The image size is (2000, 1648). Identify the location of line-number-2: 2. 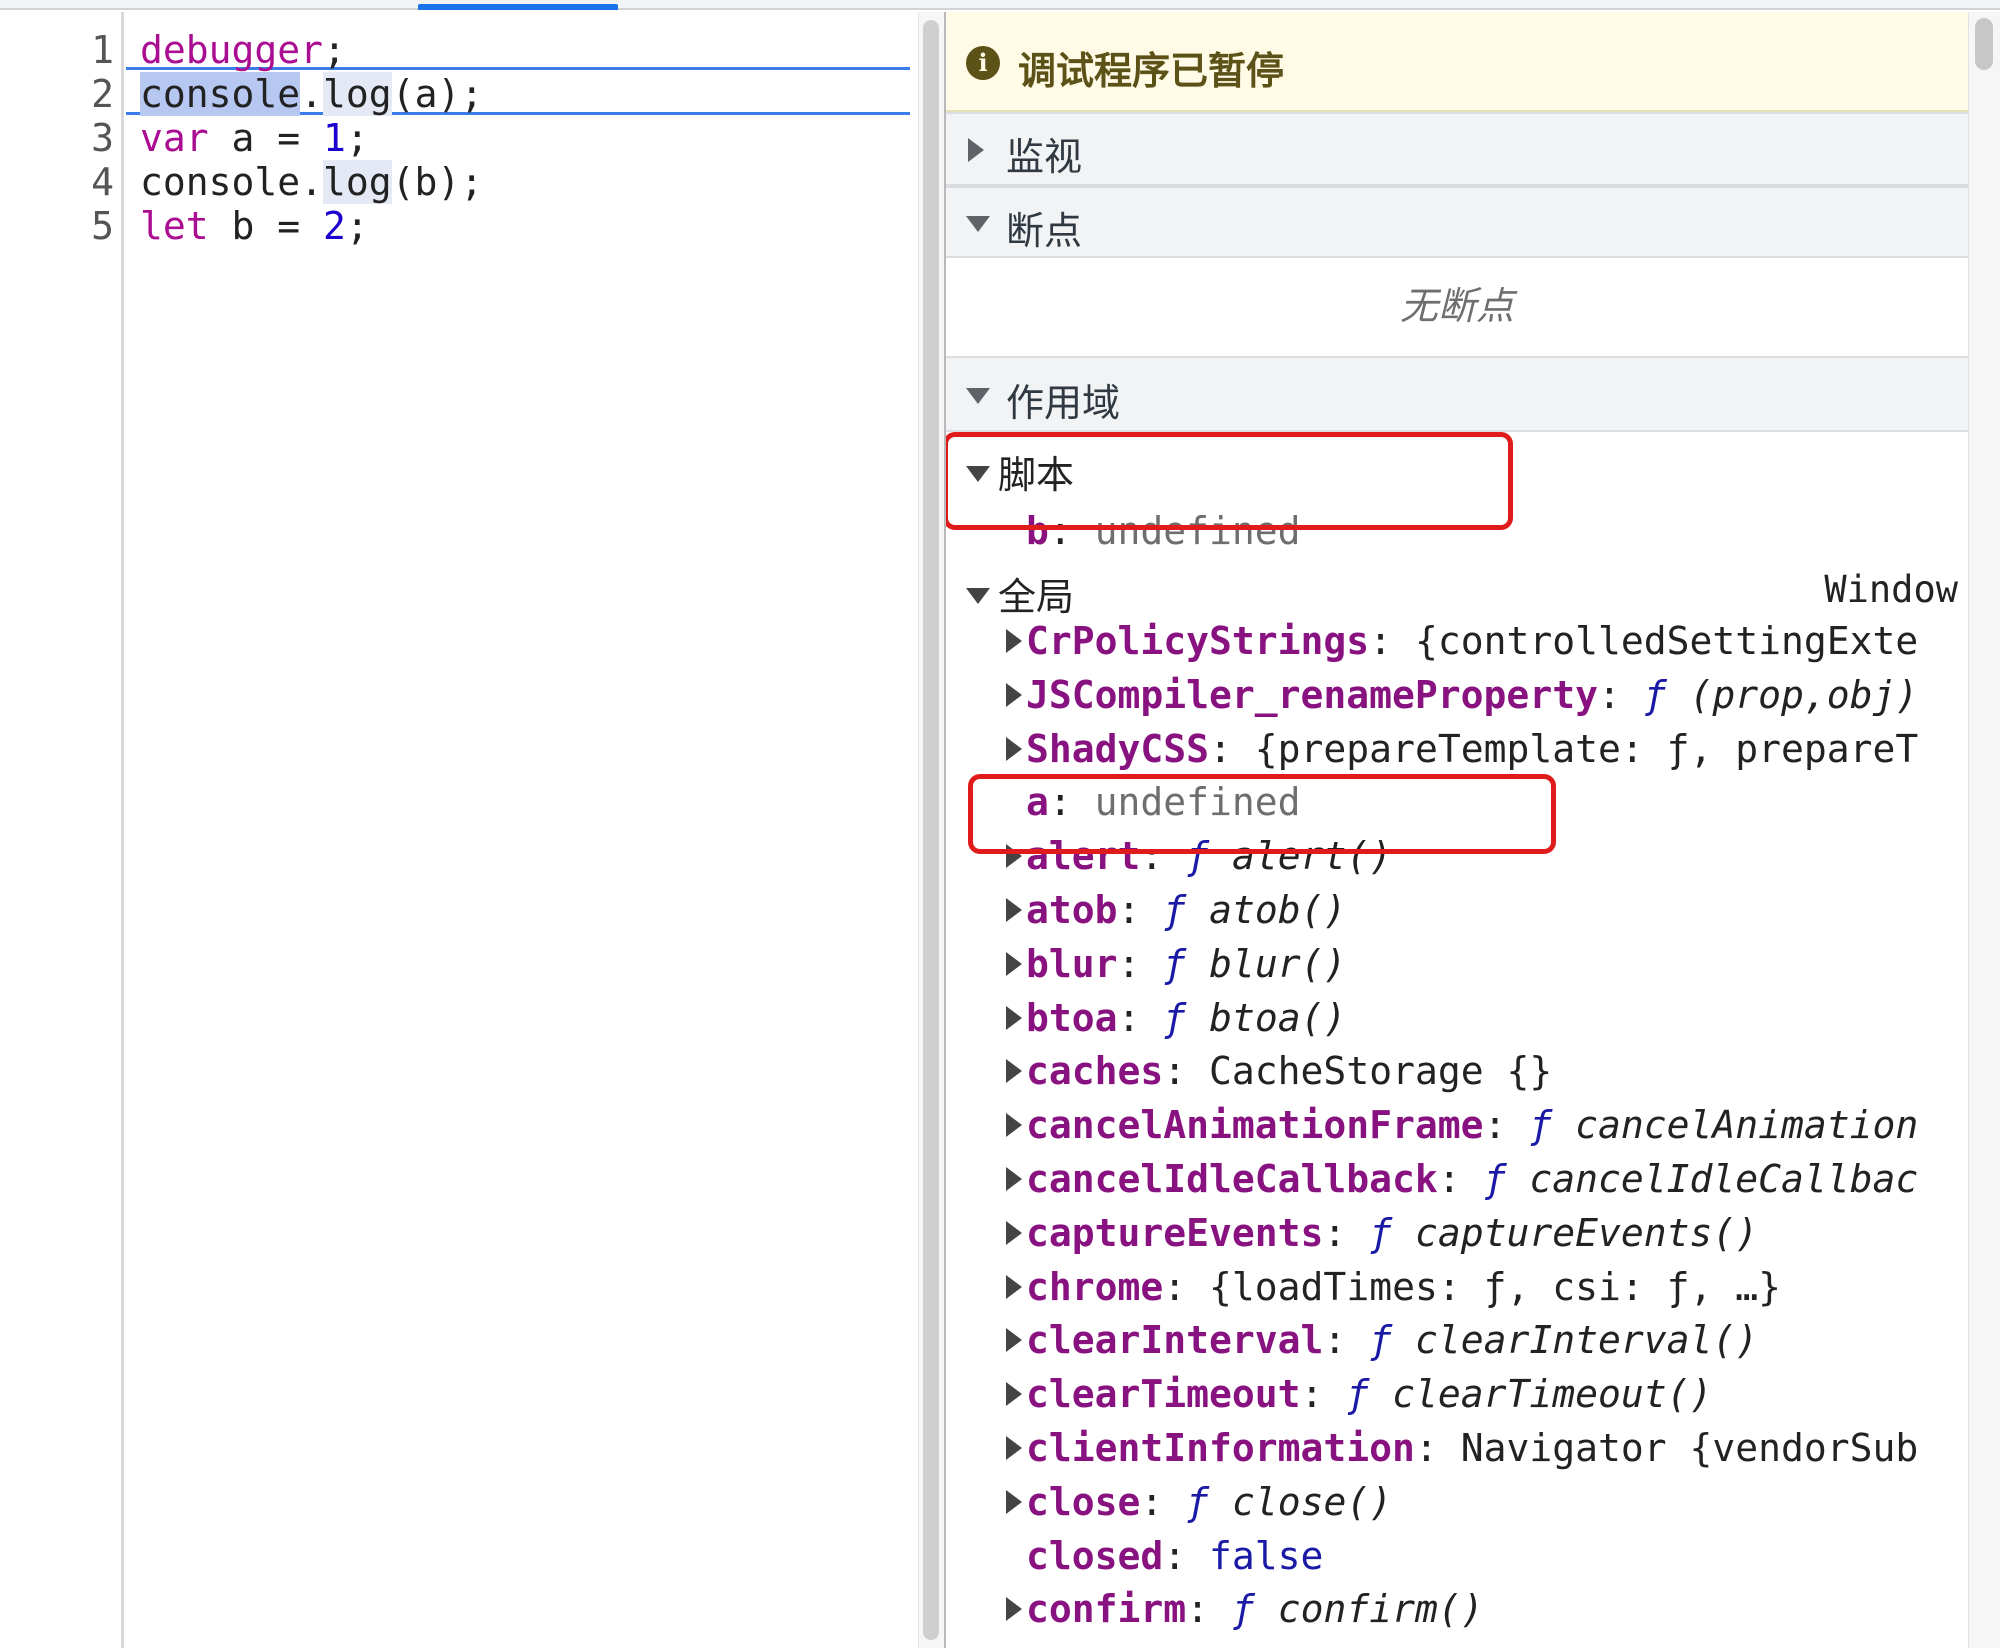
(57, 94).